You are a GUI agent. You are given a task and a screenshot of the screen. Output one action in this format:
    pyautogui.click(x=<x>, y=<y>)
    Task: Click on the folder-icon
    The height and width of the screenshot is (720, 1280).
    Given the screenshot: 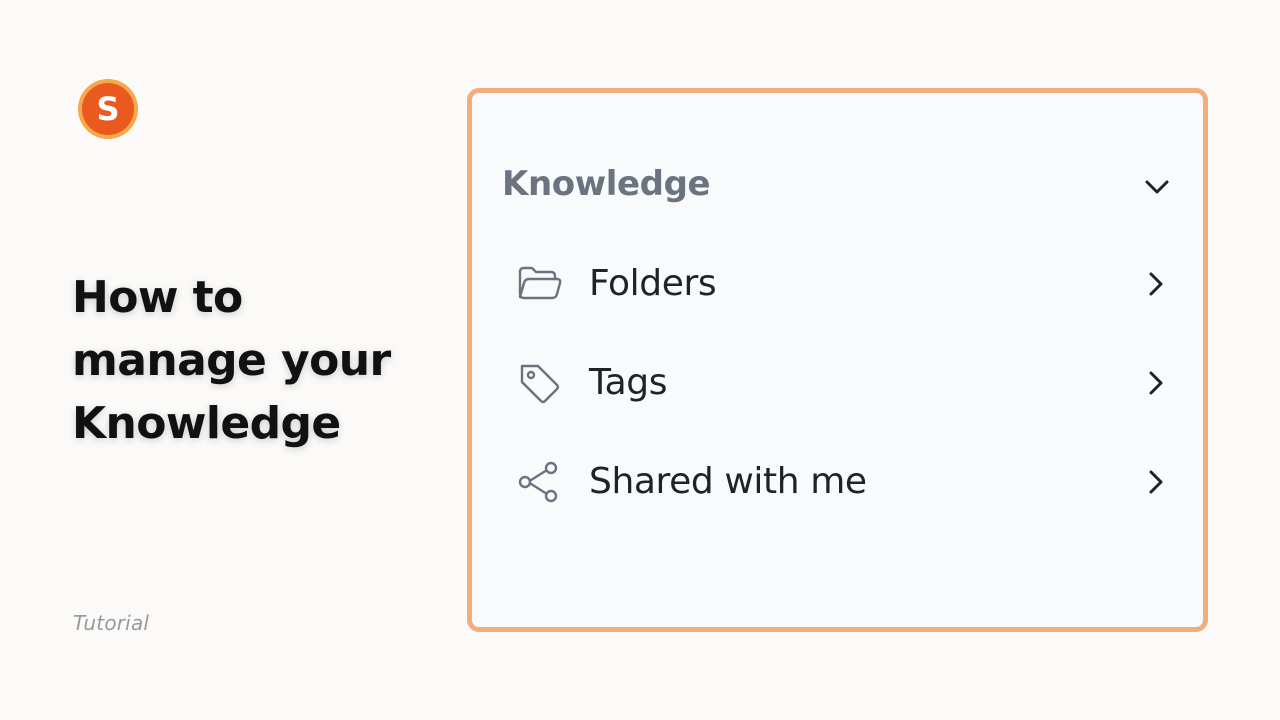 What is the action you would take?
    pyautogui.click(x=540, y=283)
    